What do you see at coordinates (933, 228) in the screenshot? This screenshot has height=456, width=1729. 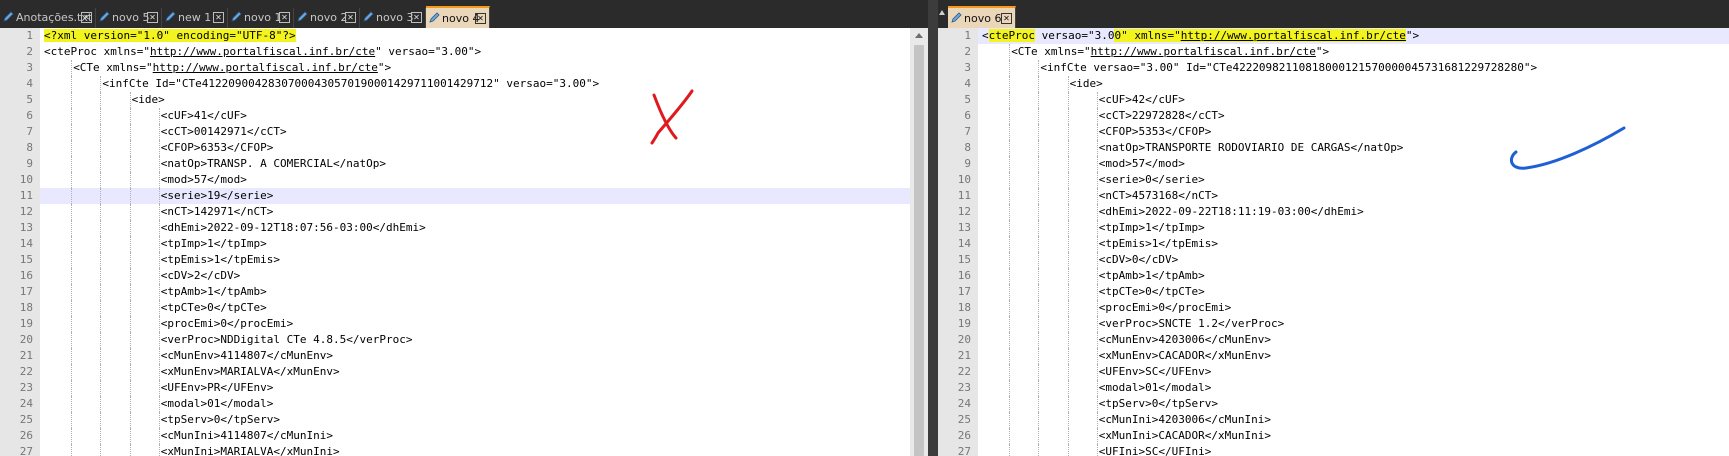 I see `pane-splitter` at bounding box center [933, 228].